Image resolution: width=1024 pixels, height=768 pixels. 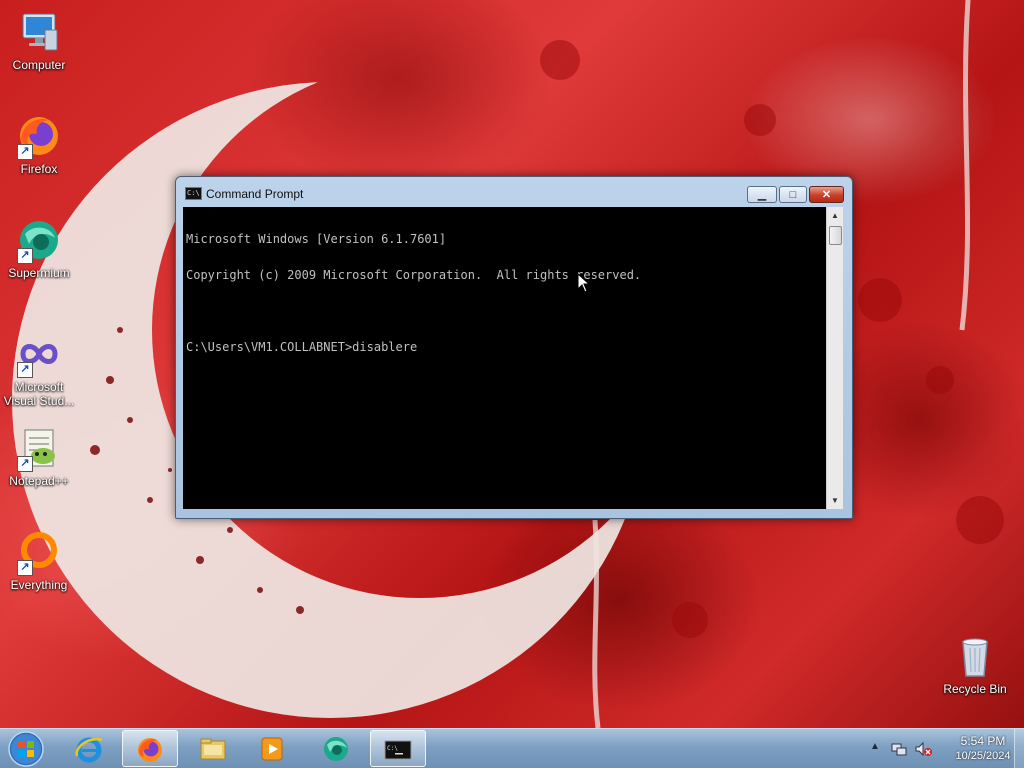 I want to click on firefox-icon, so click(x=150, y=750).